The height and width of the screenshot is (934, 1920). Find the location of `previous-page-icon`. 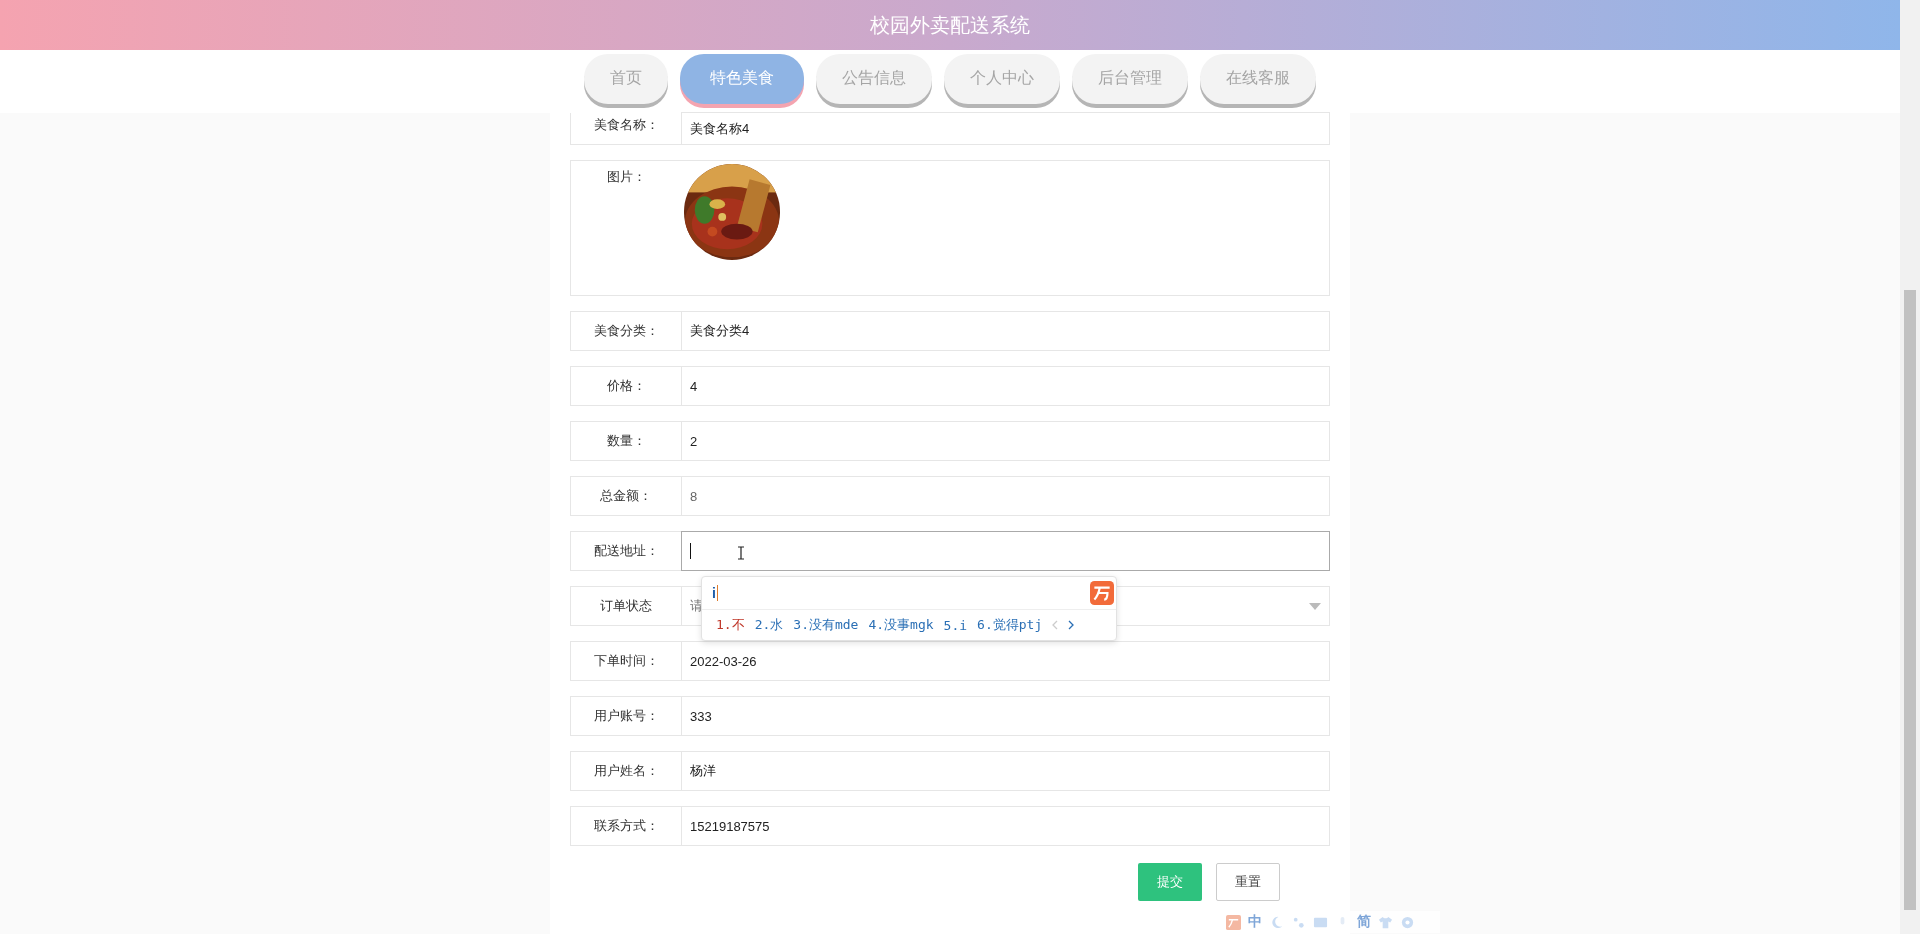

previous-page-icon is located at coordinates (1055, 625).